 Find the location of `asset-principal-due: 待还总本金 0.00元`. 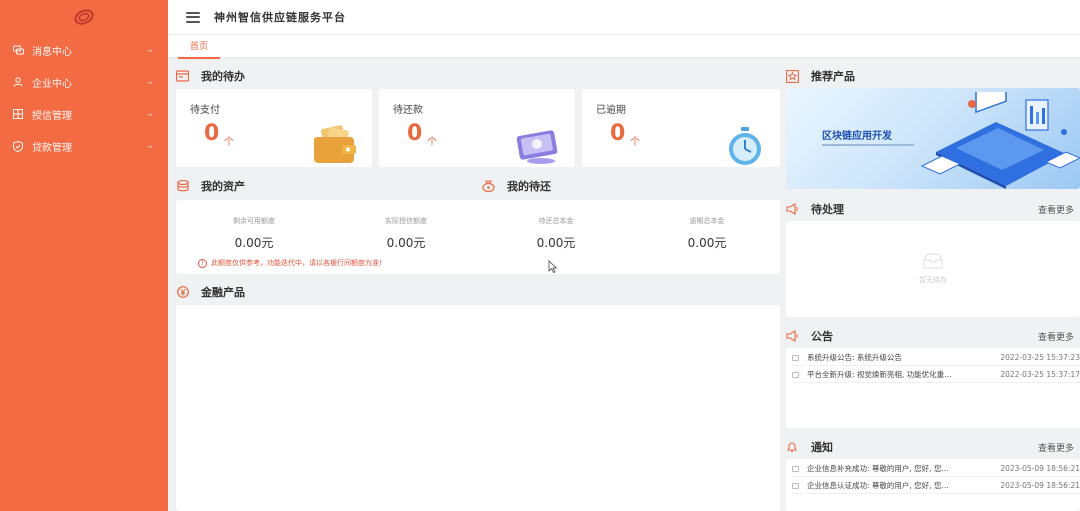

asset-principal-due: 待还总本金 0.00元 is located at coordinates (556, 225).